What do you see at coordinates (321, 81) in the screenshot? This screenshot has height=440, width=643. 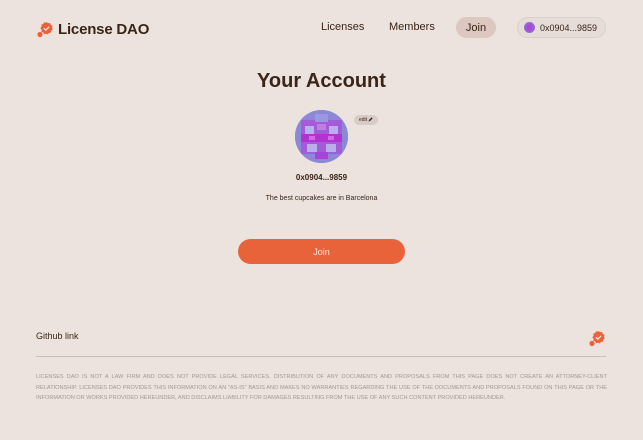 I see `page-title: Your Account` at bounding box center [321, 81].